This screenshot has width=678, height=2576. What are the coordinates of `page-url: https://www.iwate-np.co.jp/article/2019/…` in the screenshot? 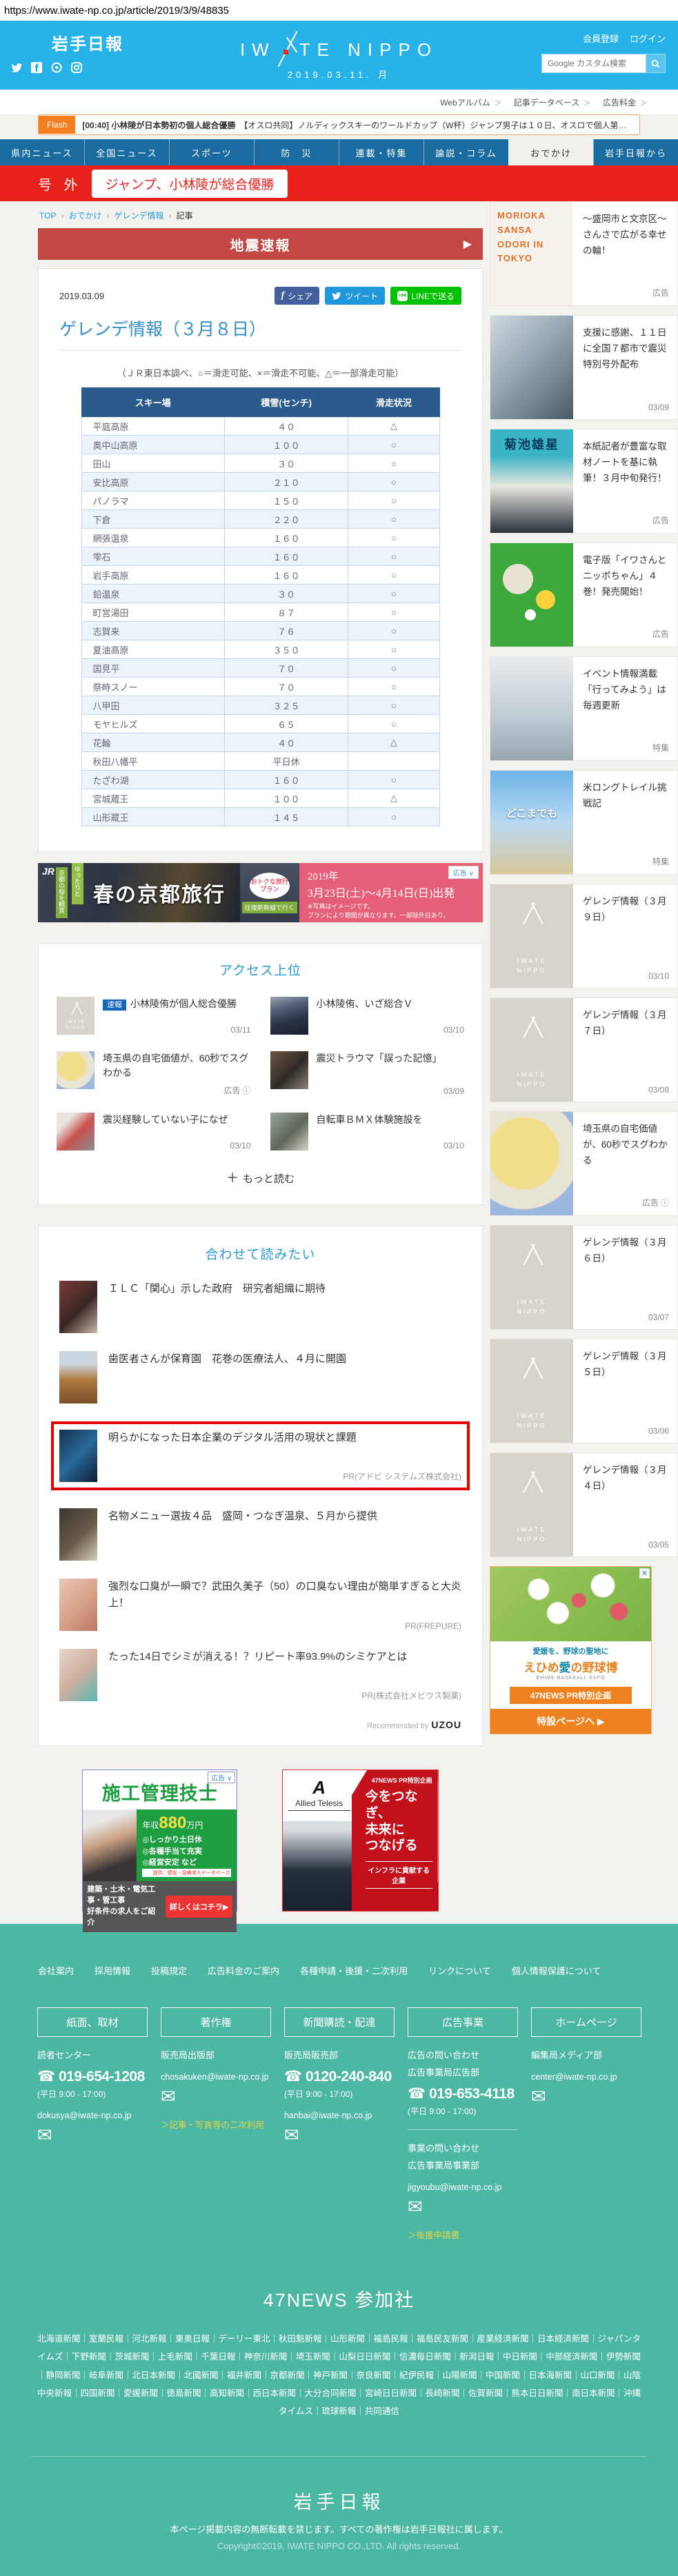 It's located at (339, 10).